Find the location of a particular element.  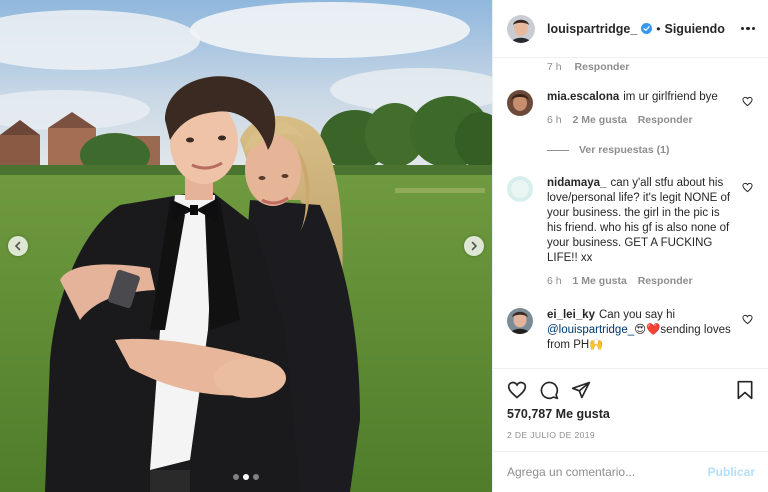

comment-mention-link: @louispartridge_ is located at coordinates (590, 330).